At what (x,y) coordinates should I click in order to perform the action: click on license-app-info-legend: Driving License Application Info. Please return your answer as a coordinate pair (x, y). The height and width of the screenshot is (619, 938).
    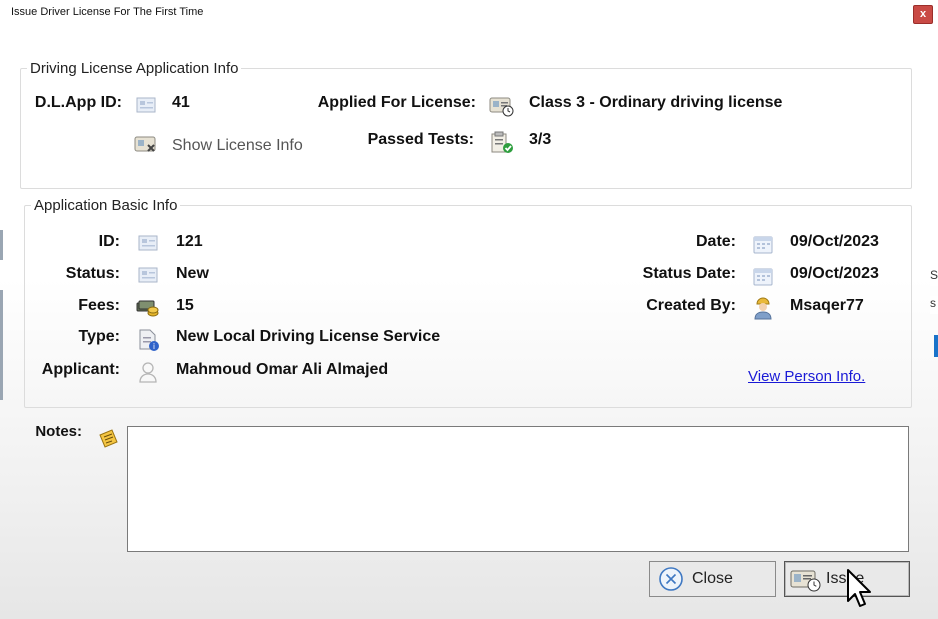
    Looking at the image, I should click on (134, 68).